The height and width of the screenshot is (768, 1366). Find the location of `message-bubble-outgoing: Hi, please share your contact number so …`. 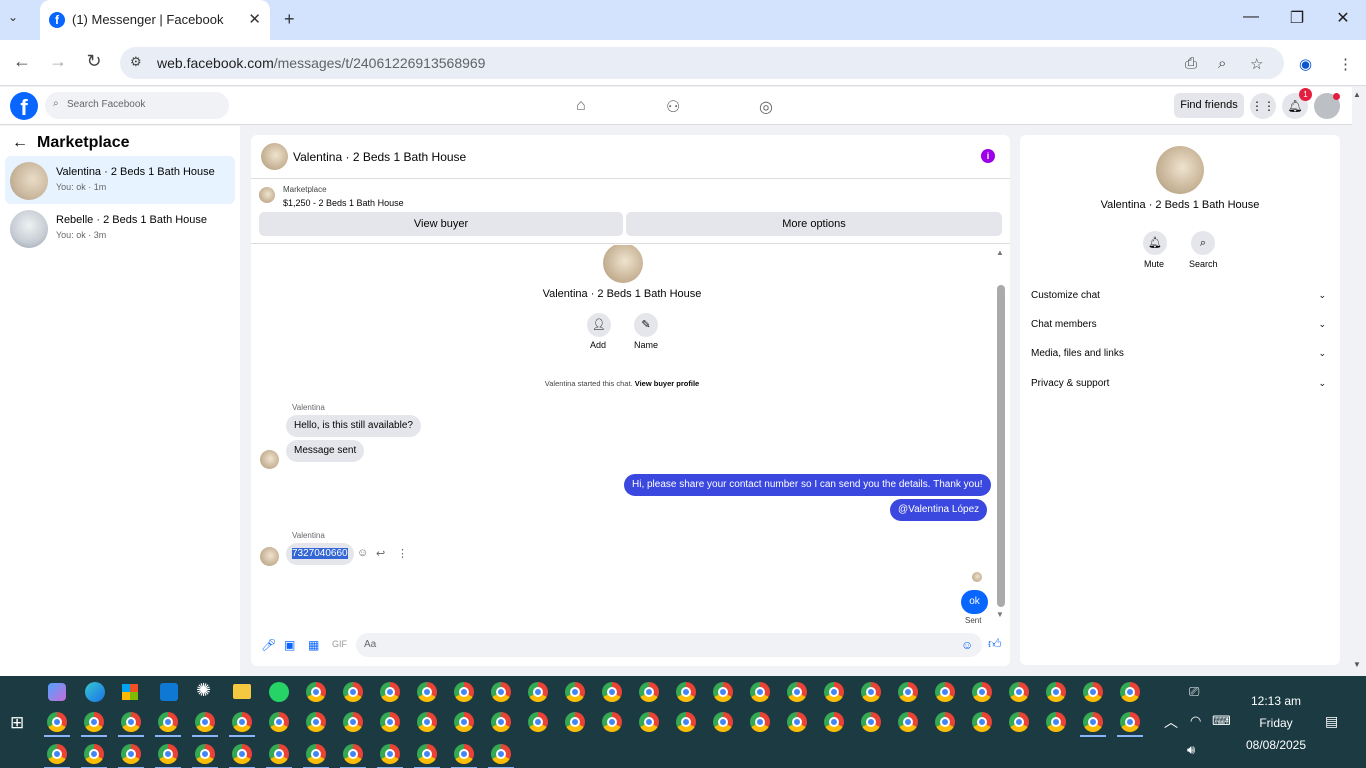

message-bubble-outgoing: Hi, please share your contact number so … is located at coordinates (807, 485).